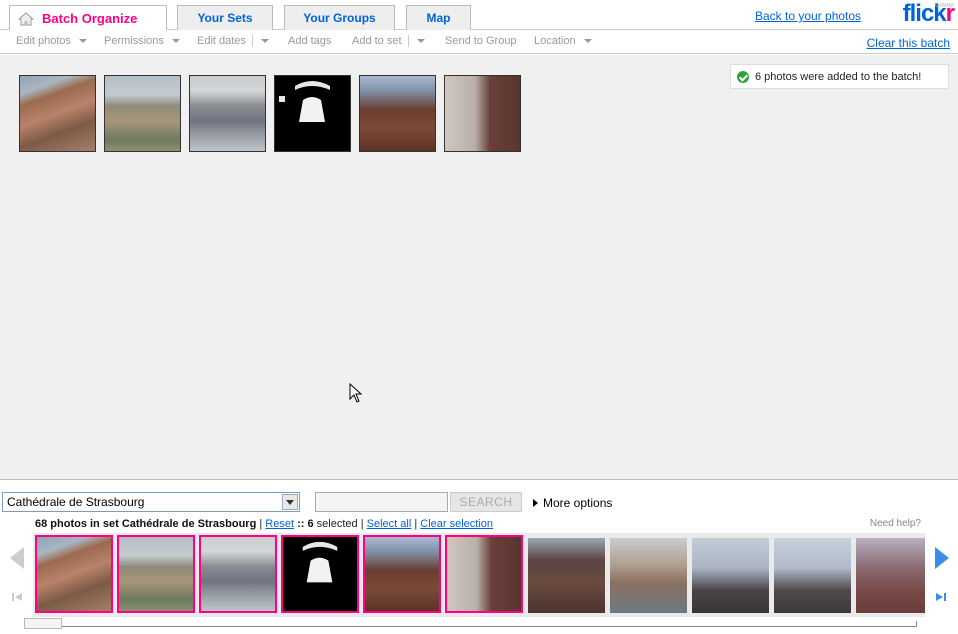  Describe the element at coordinates (808, 16) in the screenshot. I see `back-to-photos-link: Back to your photos` at that location.